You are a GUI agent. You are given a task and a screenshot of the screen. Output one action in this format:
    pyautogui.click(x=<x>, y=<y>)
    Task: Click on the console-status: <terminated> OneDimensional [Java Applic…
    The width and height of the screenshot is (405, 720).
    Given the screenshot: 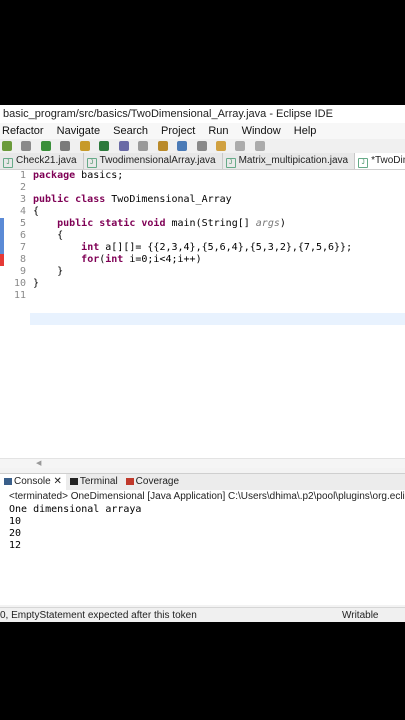 What is the action you would take?
    pyautogui.click(x=202, y=497)
    